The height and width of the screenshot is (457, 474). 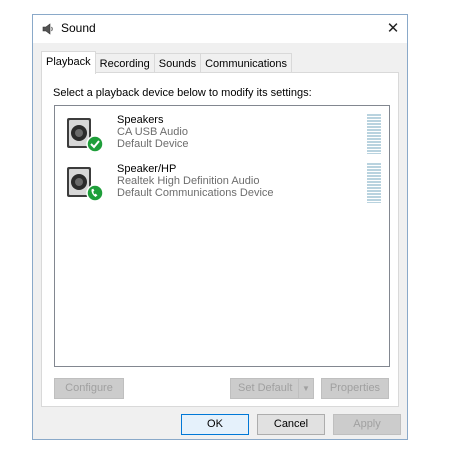 I want to click on device-info: Speakers CA USB Audio Default Device, so click(x=153, y=132).